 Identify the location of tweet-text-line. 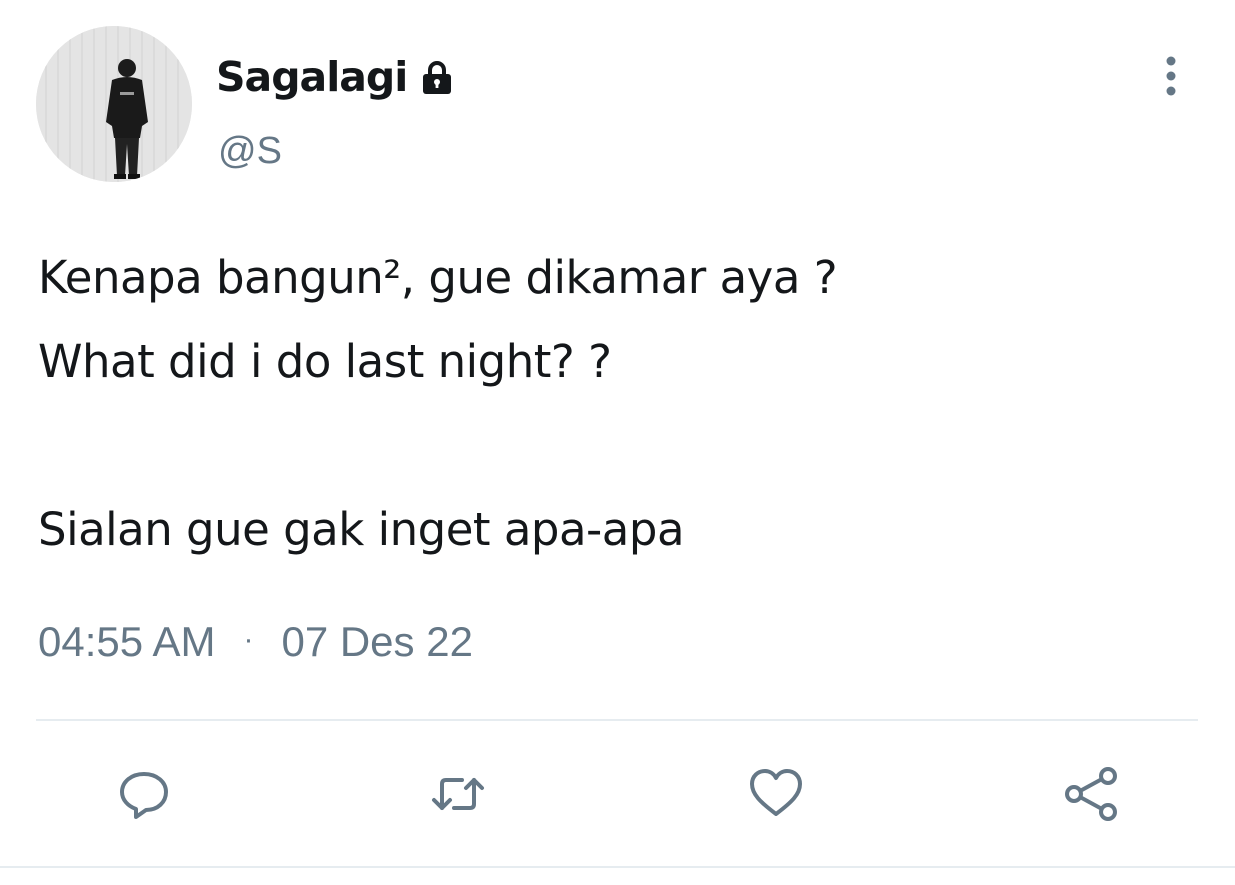
(618, 446).